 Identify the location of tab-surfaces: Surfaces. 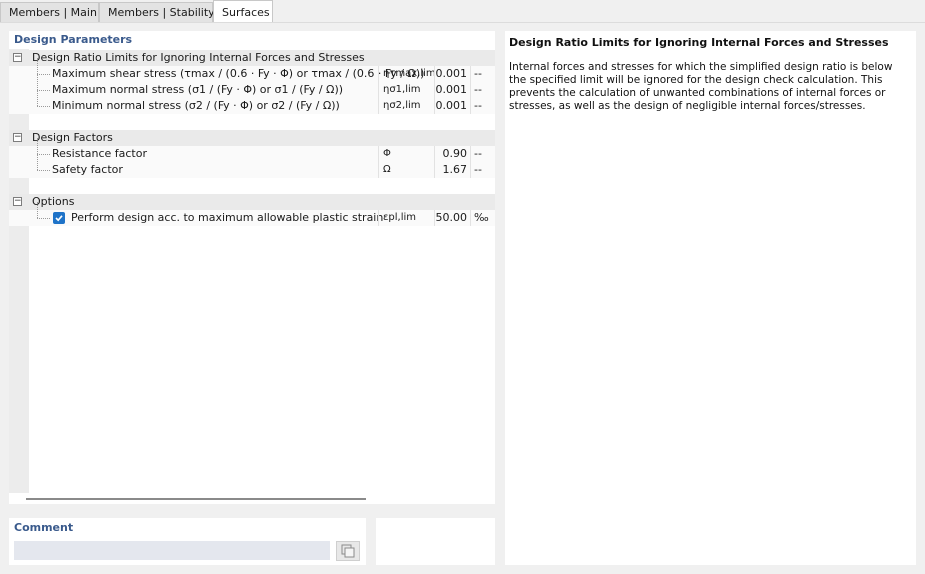
(243, 11).